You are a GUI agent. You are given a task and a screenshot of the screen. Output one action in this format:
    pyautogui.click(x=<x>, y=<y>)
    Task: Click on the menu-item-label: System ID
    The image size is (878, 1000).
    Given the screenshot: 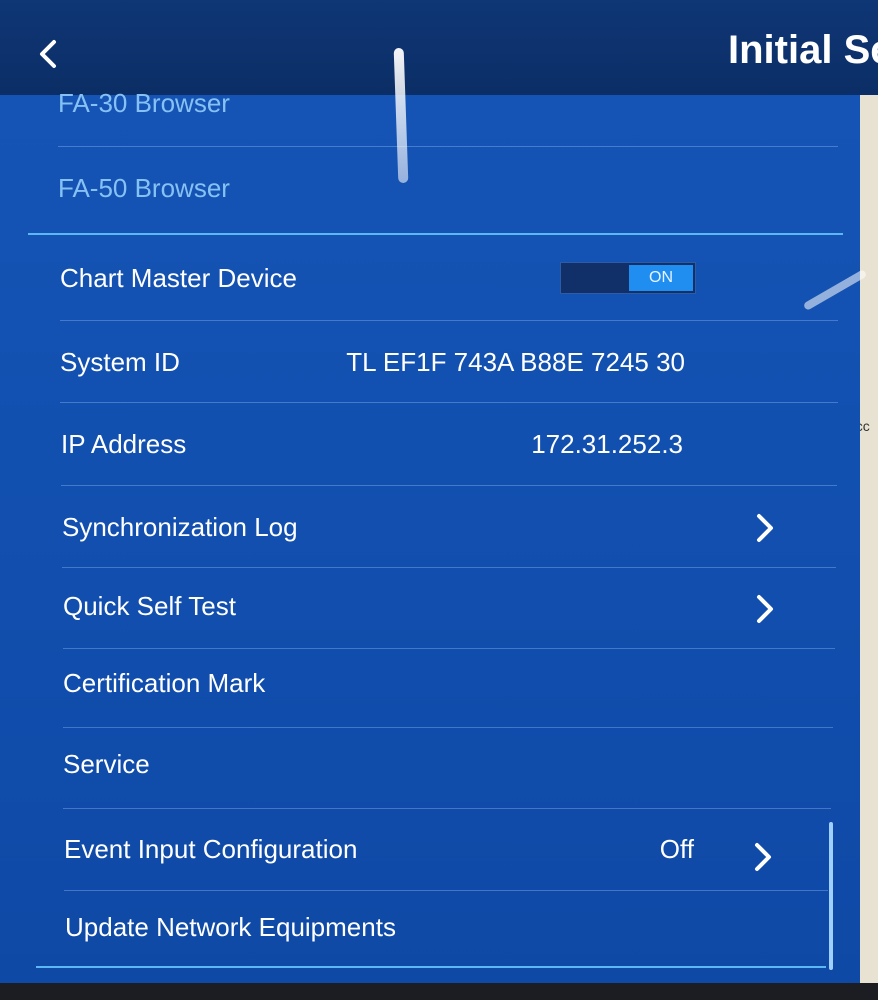 What is the action you would take?
    pyautogui.click(x=120, y=361)
    